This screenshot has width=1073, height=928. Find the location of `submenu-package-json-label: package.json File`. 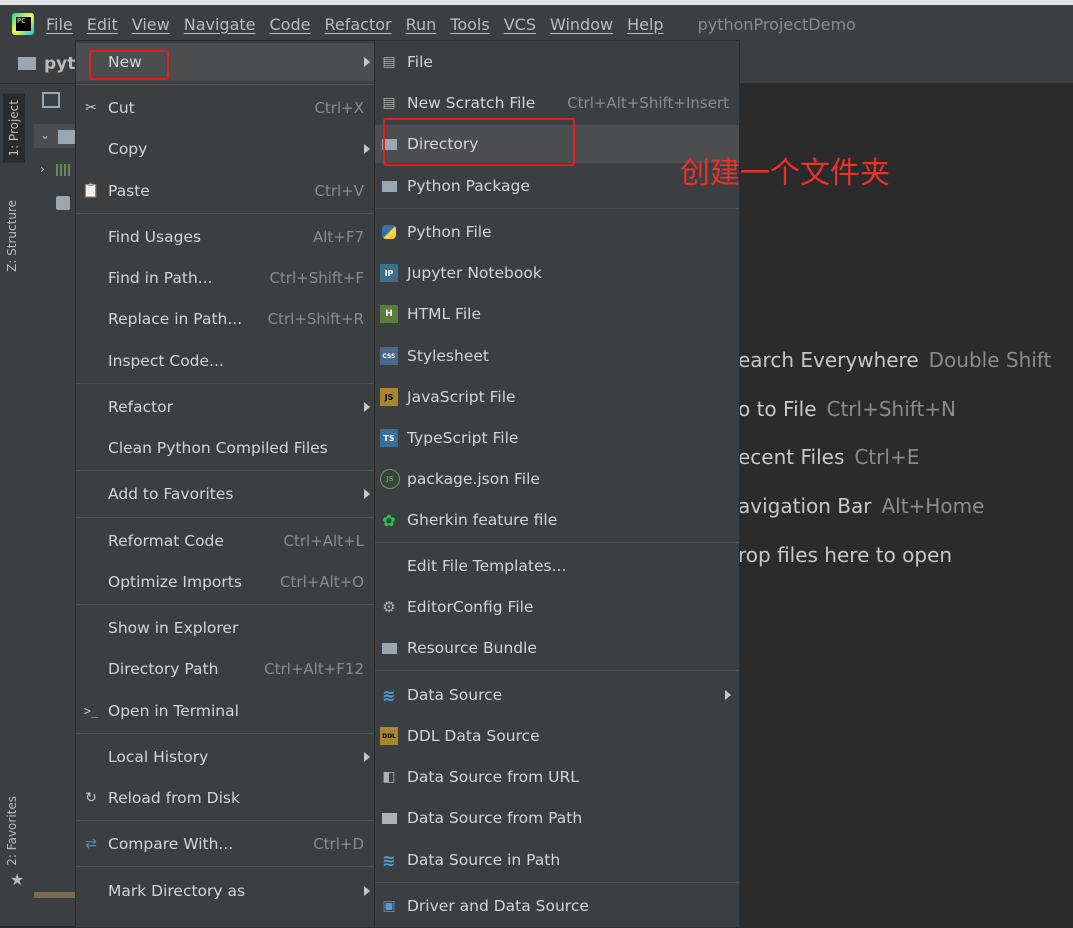

submenu-package-json-label: package.json File is located at coordinates (473, 479).